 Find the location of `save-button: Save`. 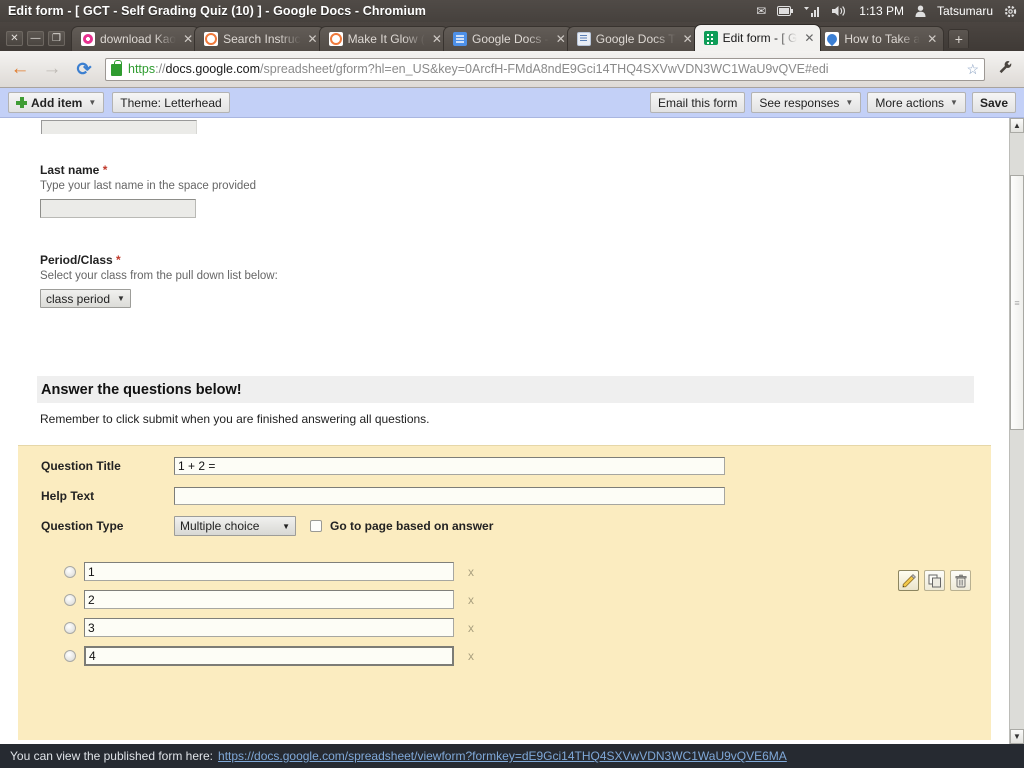

save-button: Save is located at coordinates (993, 102).